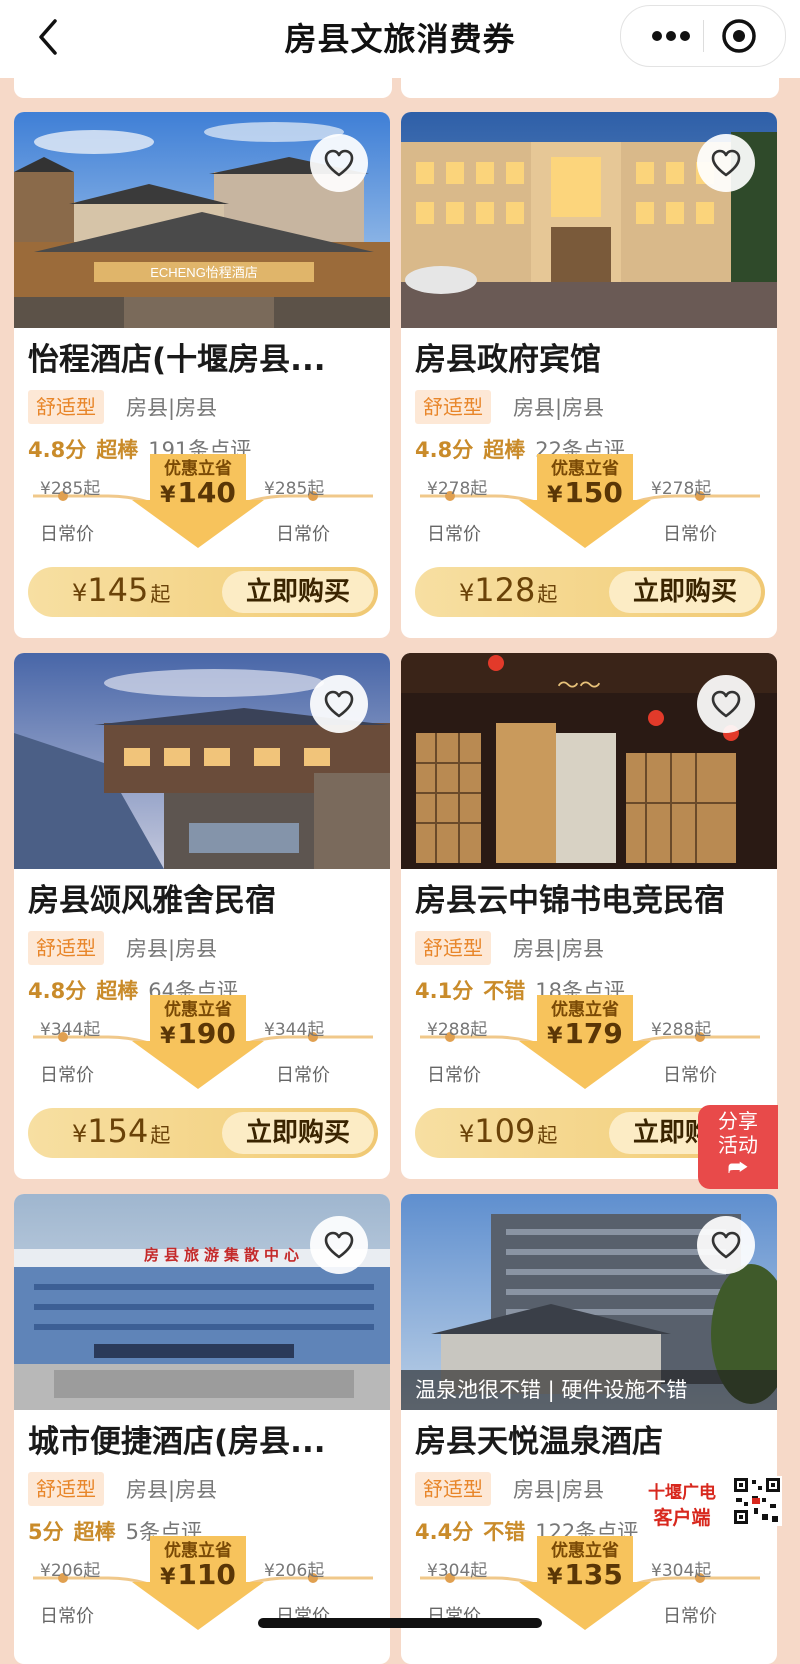 This screenshot has width=800, height=1664. Describe the element at coordinates (593, 1033) in the screenshot. I see `discount-value: 179` at that location.